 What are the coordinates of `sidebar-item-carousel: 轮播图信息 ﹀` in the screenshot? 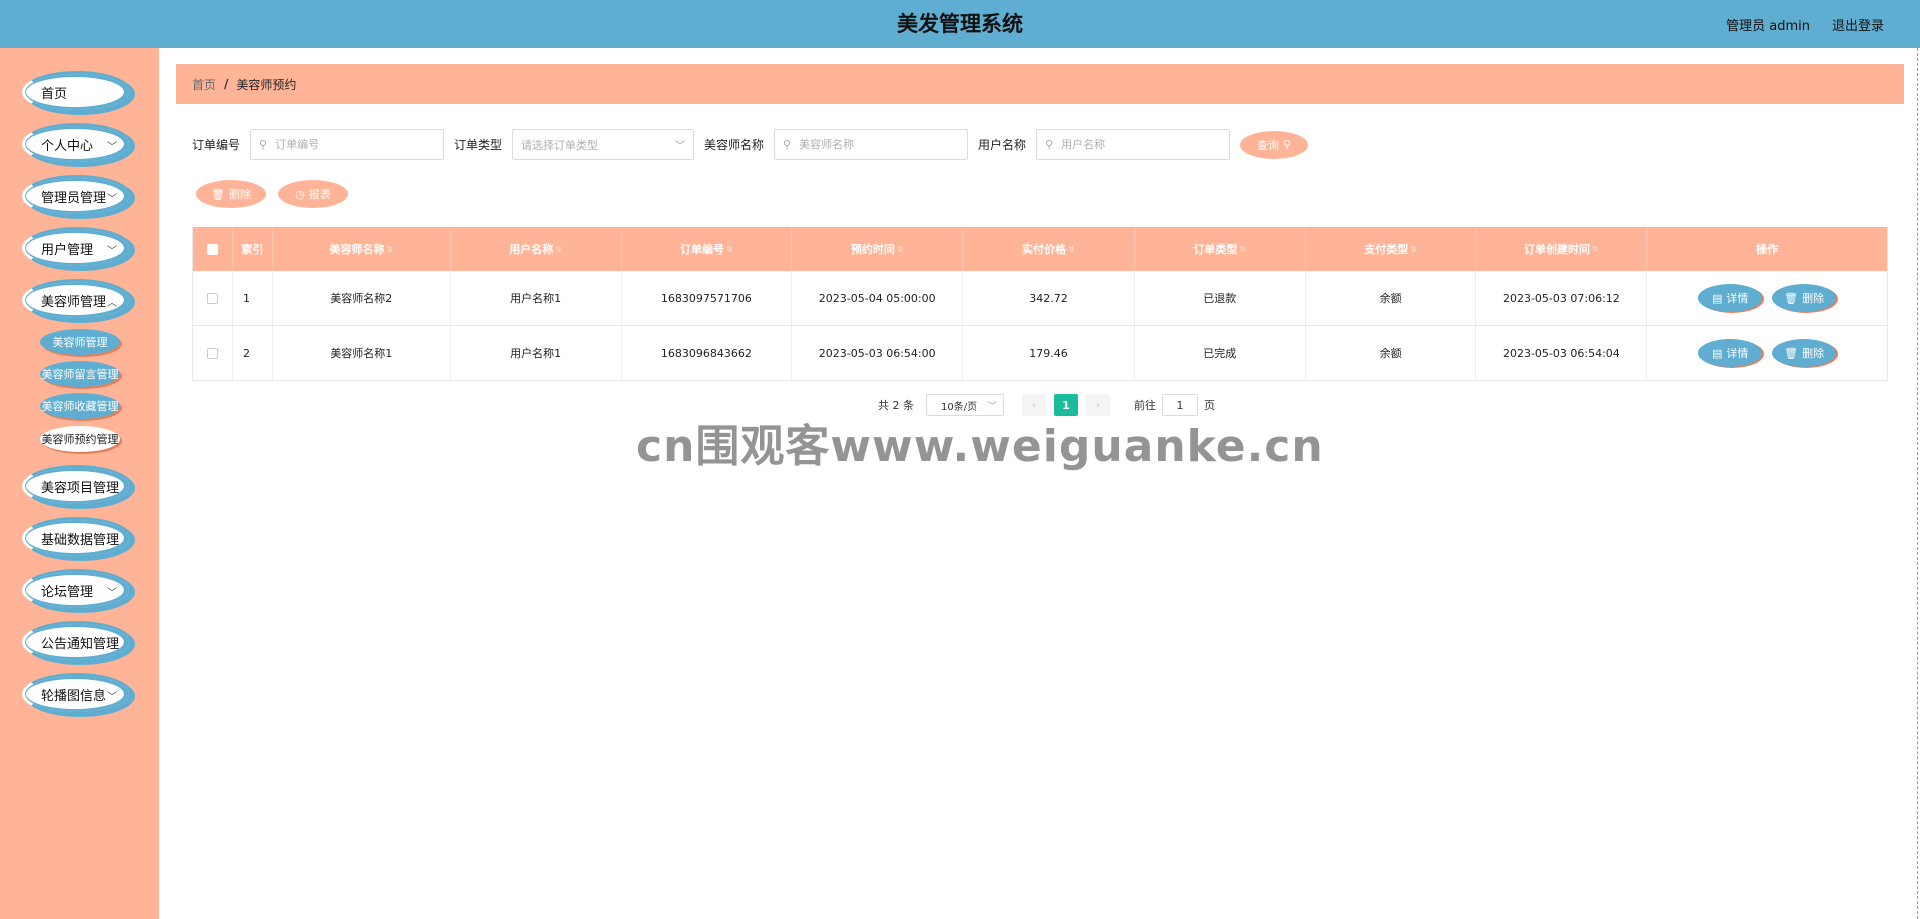 It's located at (77, 694).